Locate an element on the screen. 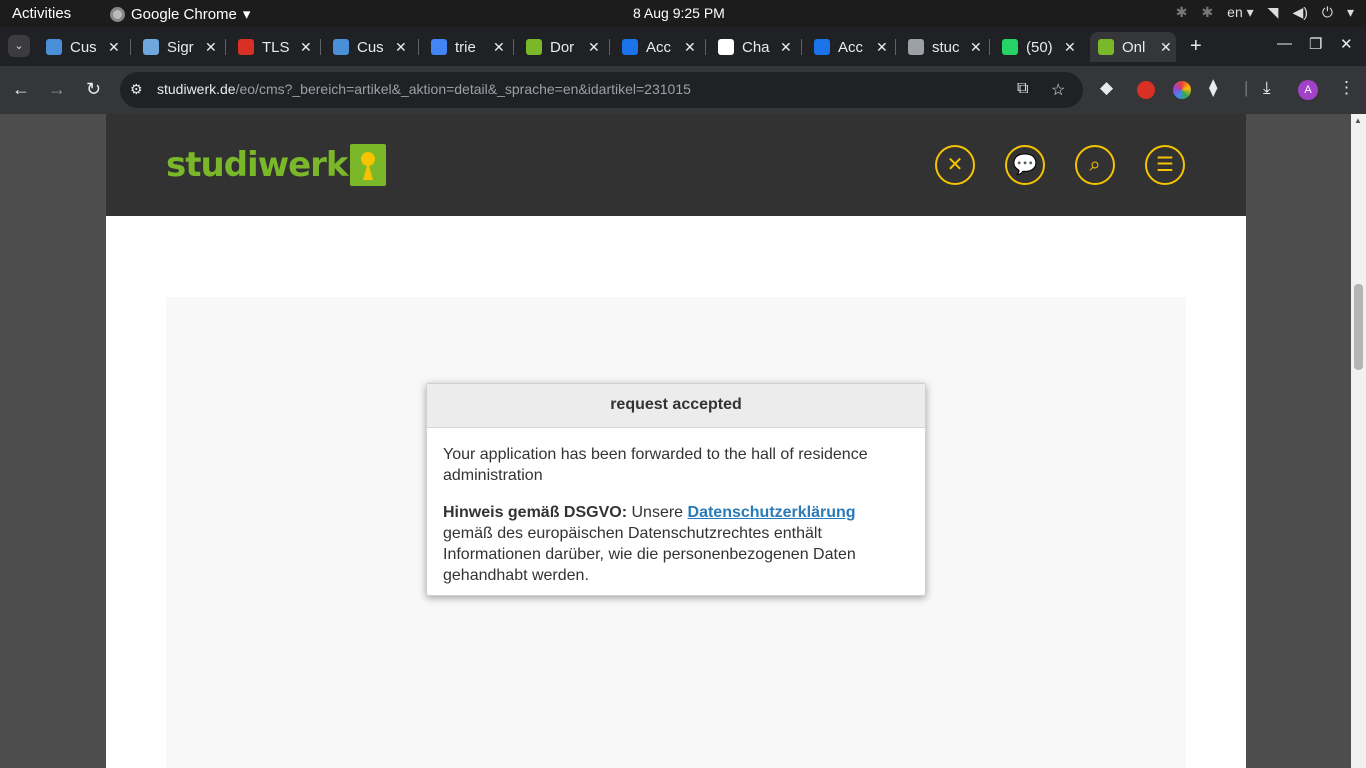 Image resolution: width=1366 pixels, height=768 pixels. tab-title: Onl is located at coordinates (1134, 47).